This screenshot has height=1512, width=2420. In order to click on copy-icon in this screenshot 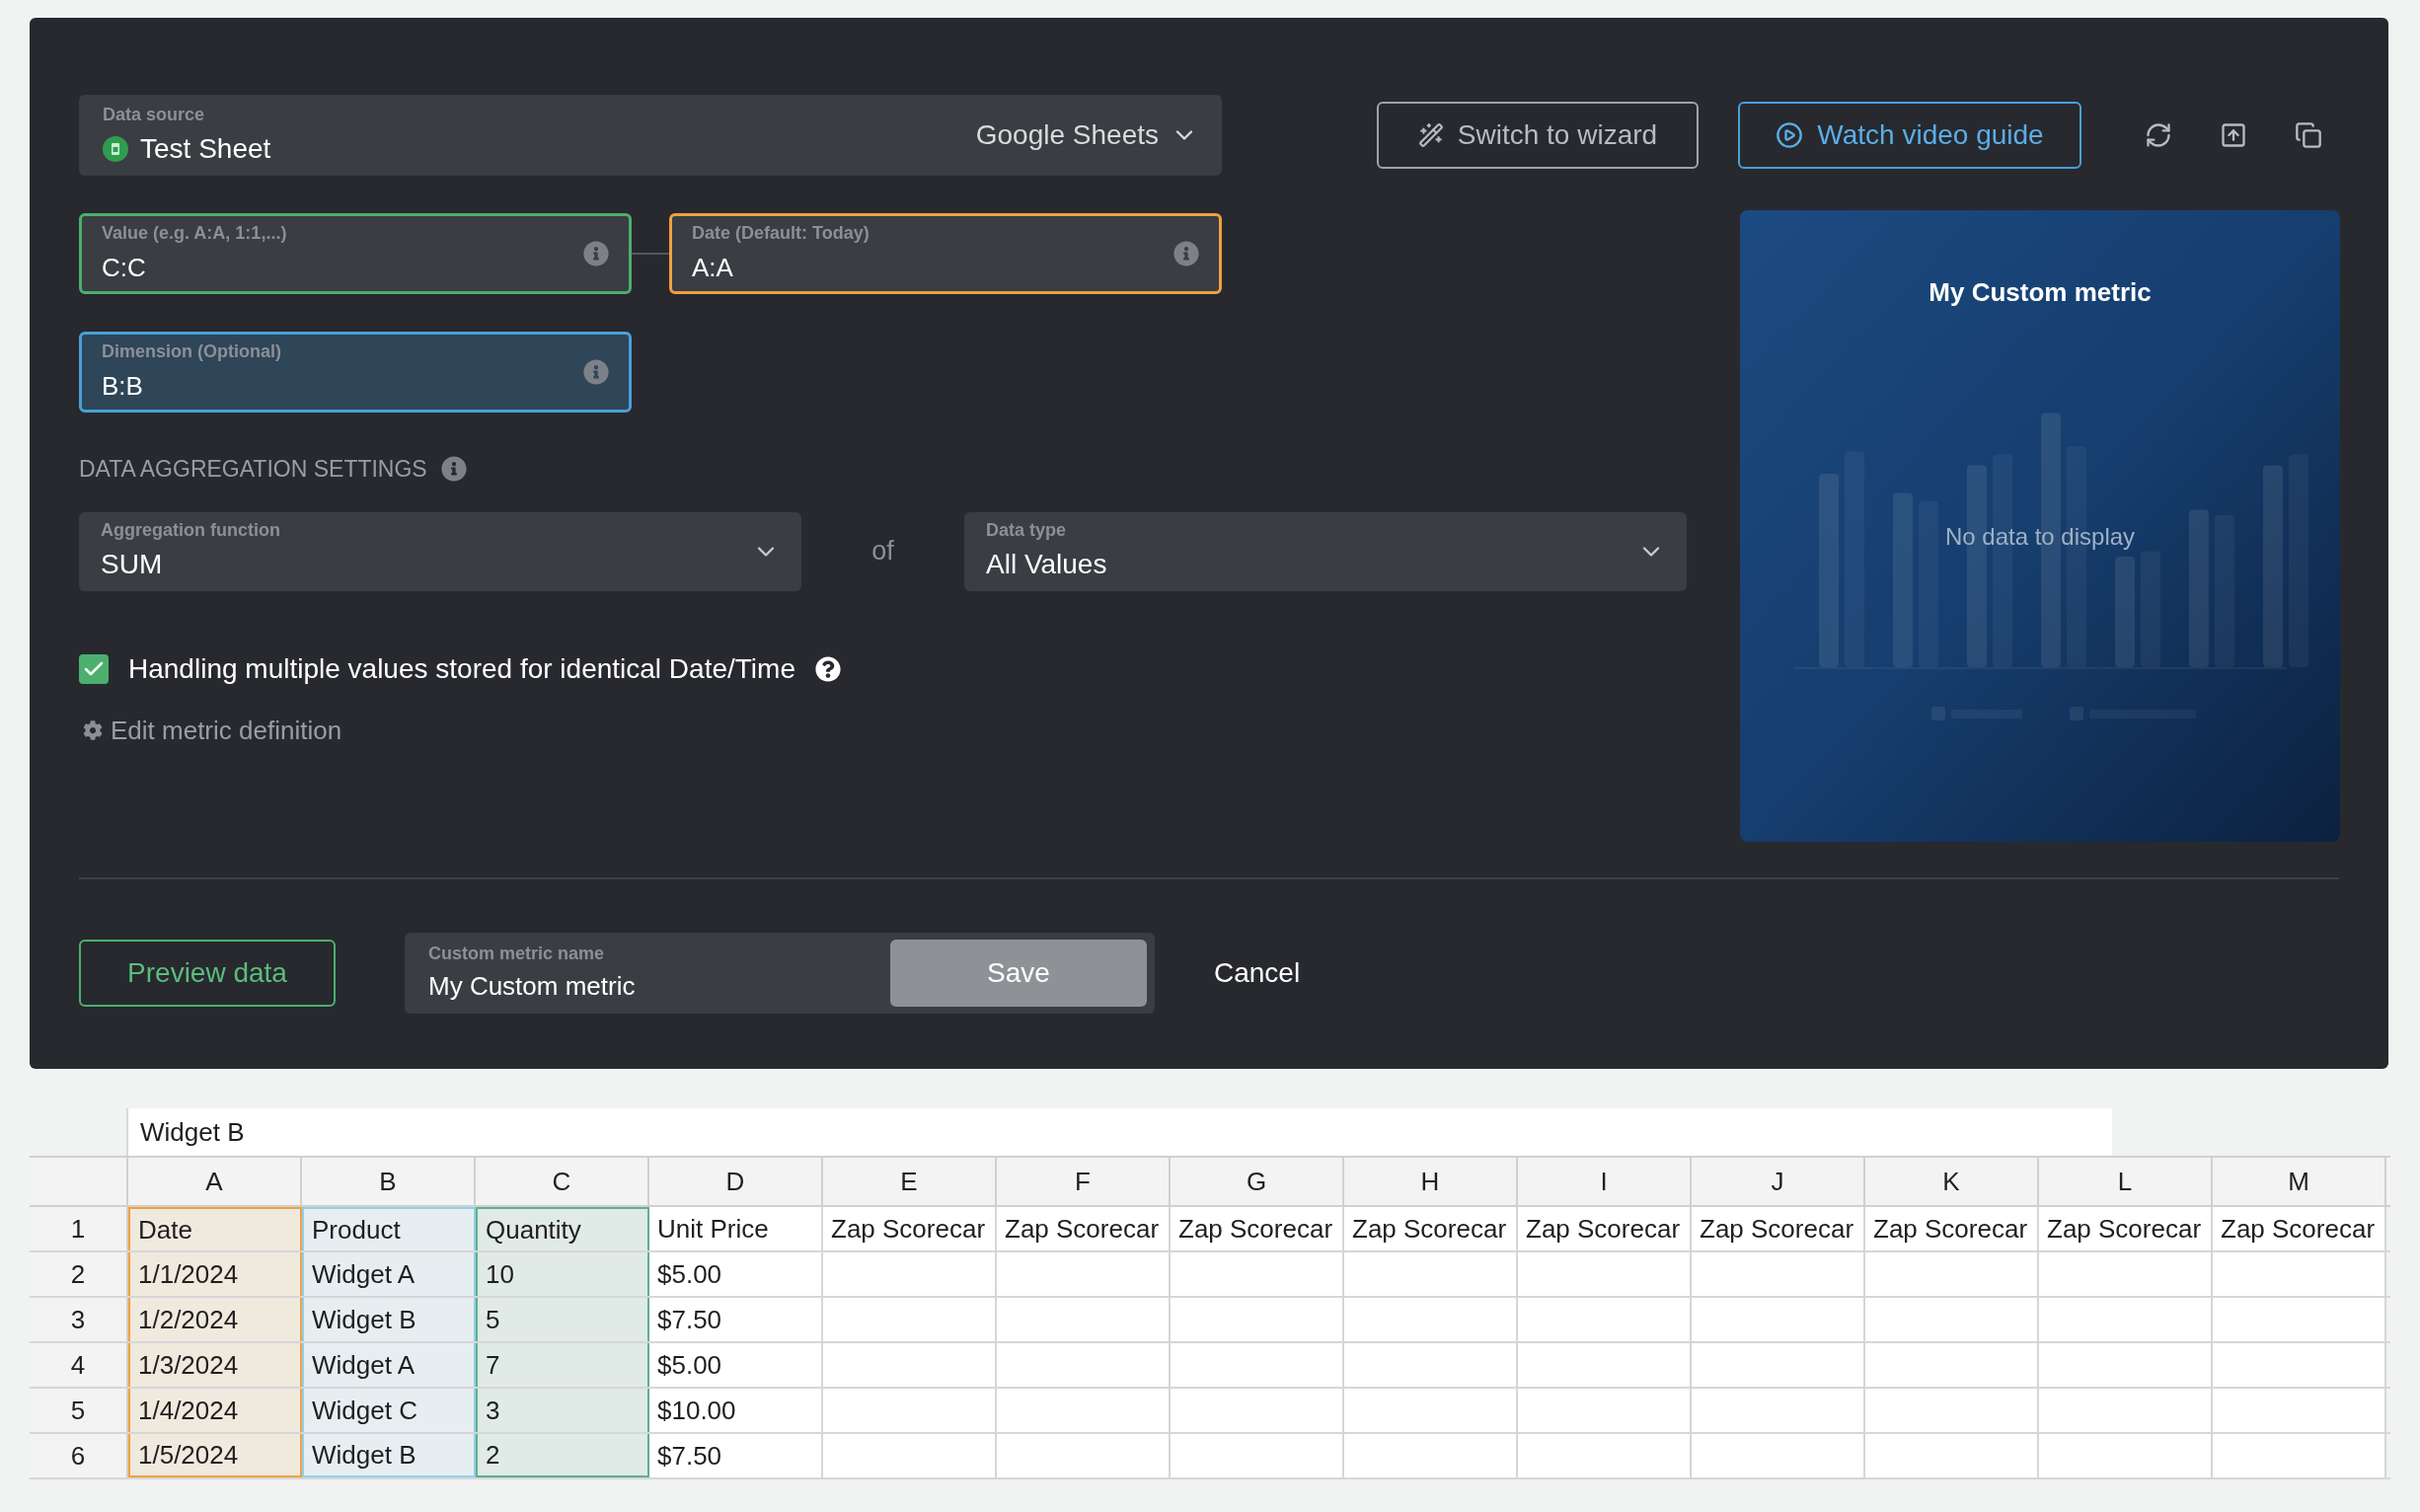, I will do `click(2309, 135)`.